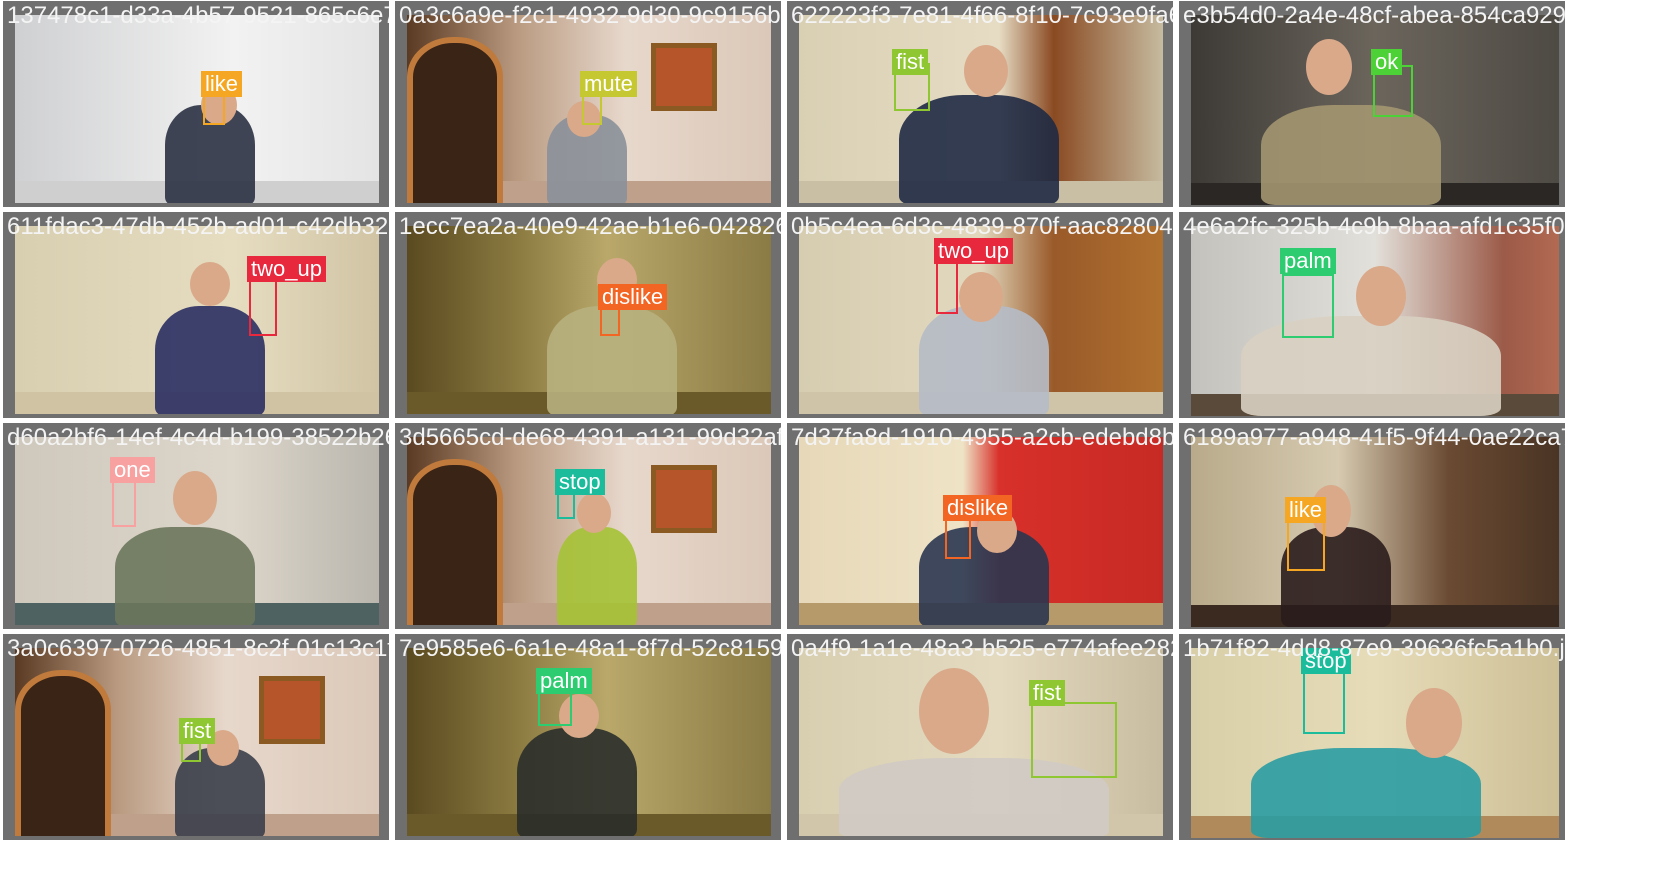  Describe the element at coordinates (198, 437) in the screenshot. I see `image-filename: d60a2bf6-14ef-4c4d-b199-38522b268295.jpg` at that location.